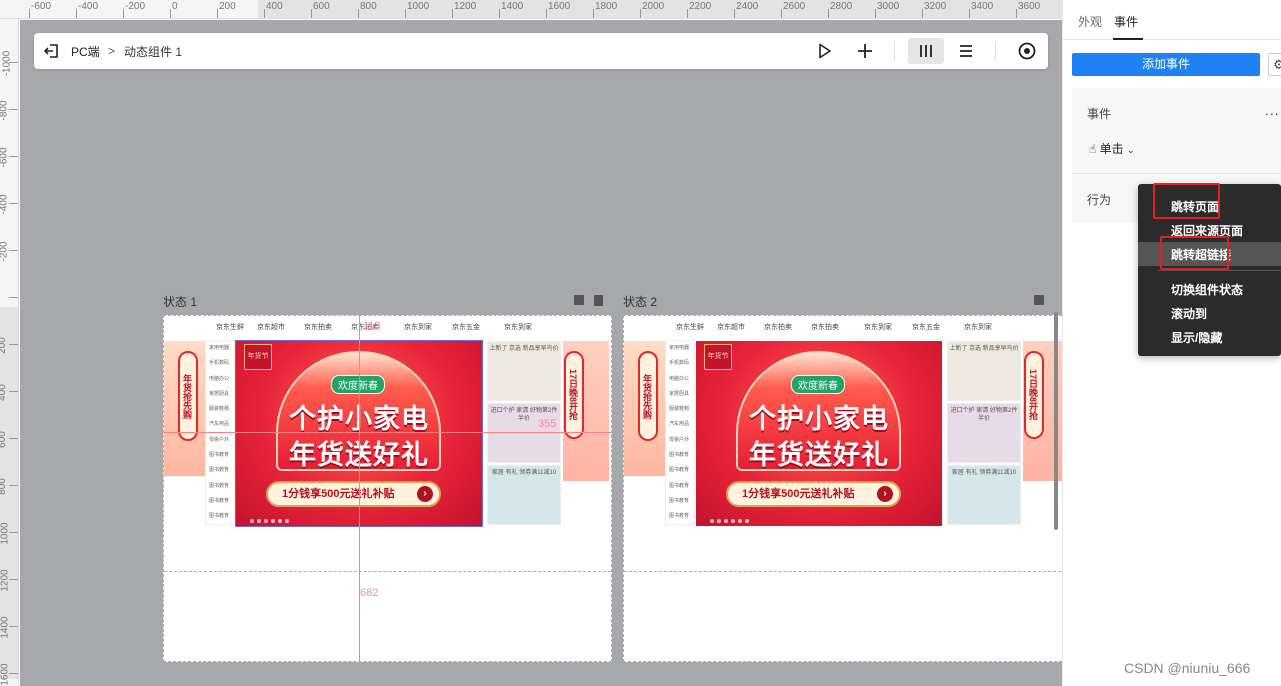 This screenshot has height=686, width=1281. I want to click on promo-banner: 年货节 欢度新春 个护小家电 年货送好礼 1分钱享500元送礼补贴 ›, so click(819, 433).